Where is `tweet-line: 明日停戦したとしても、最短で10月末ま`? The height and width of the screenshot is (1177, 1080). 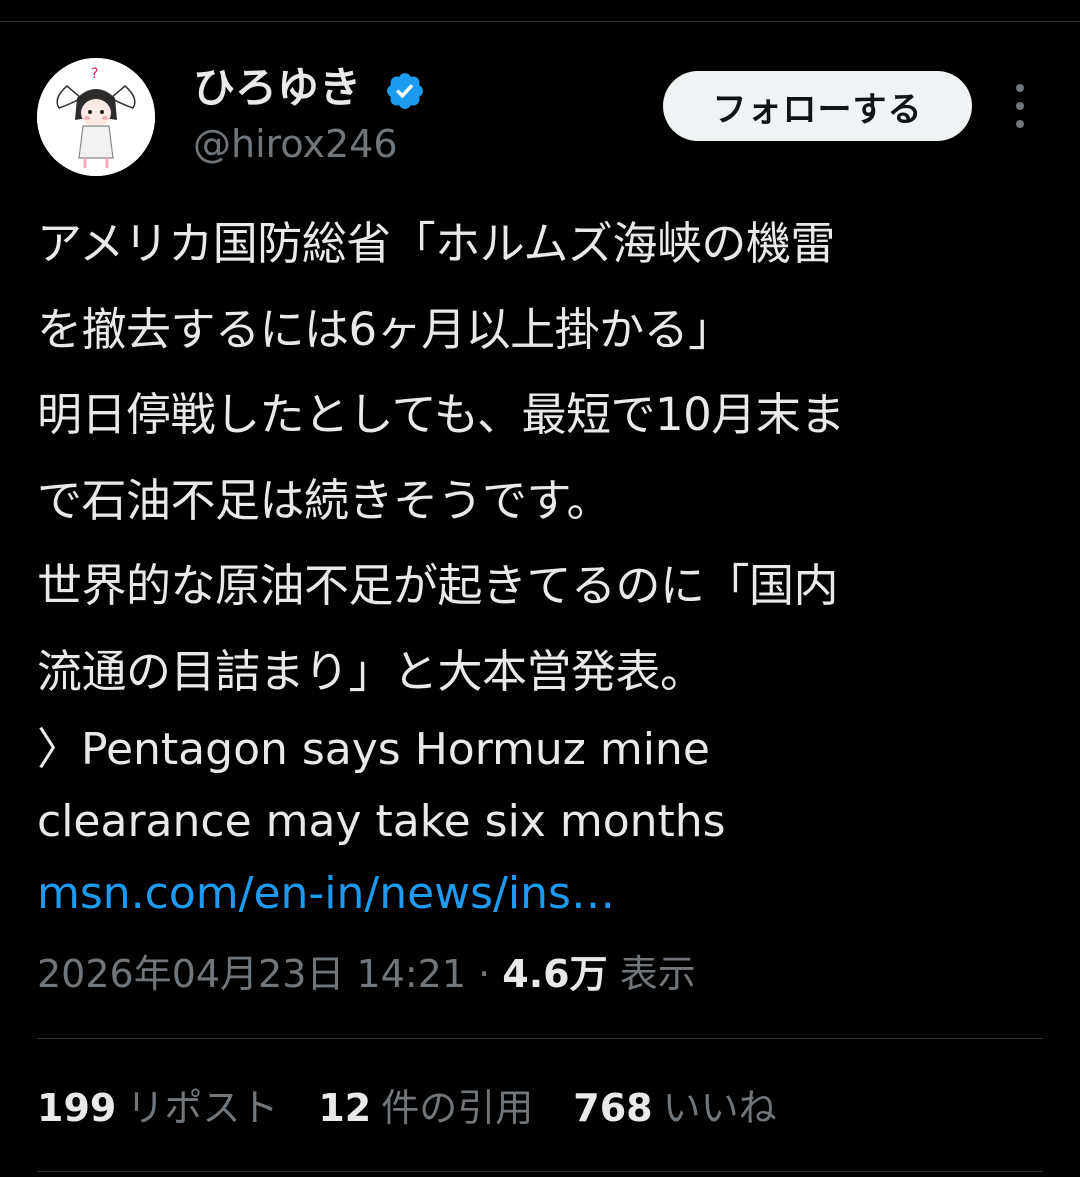 tweet-line: 明日停戦したとしても、最短で10月末ま is located at coordinates (441, 414).